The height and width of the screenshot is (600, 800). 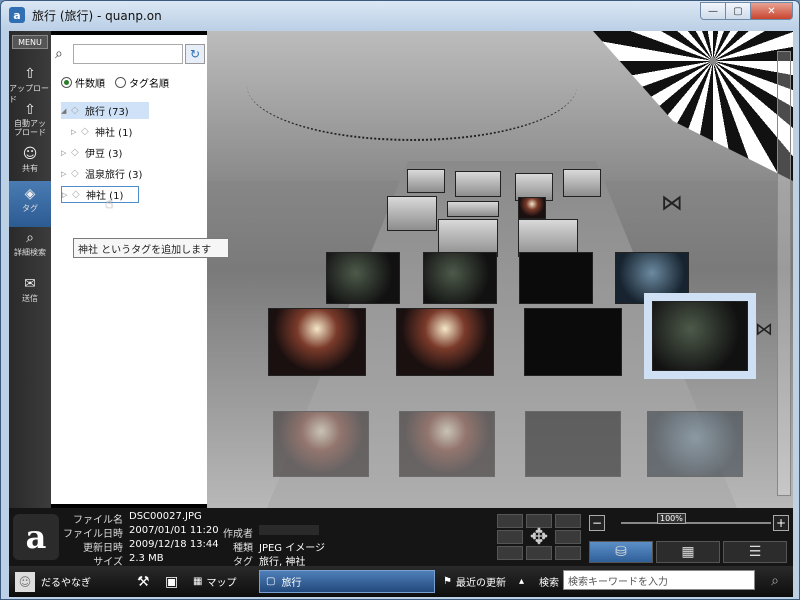 I want to click on rail-advanced-search: ⌕ 詳細検索, so click(x=30, y=248).